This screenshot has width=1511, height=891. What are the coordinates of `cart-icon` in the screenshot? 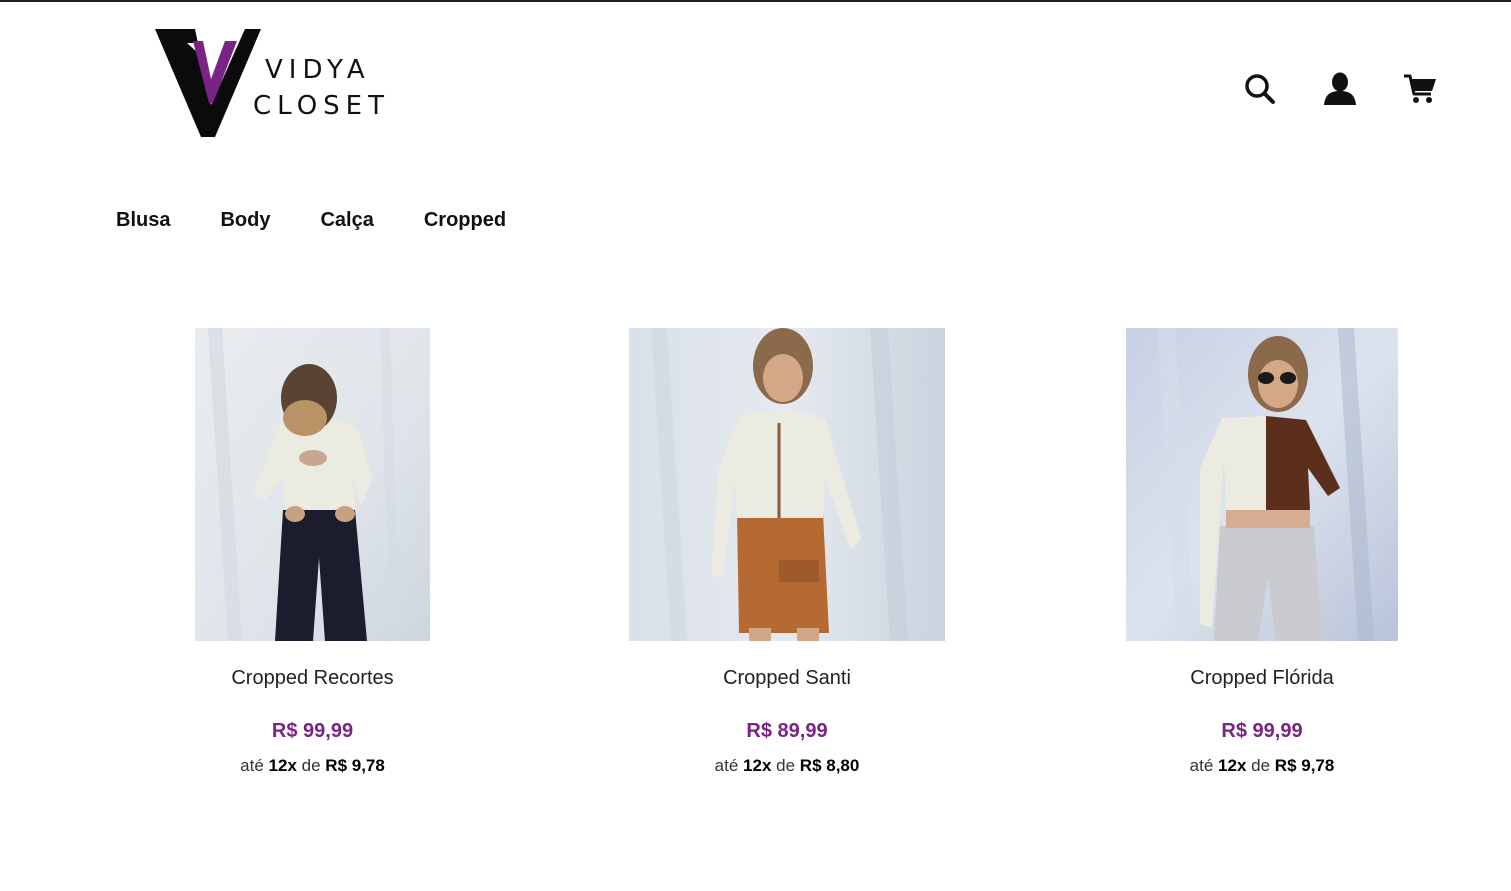 It's located at (1420, 88).